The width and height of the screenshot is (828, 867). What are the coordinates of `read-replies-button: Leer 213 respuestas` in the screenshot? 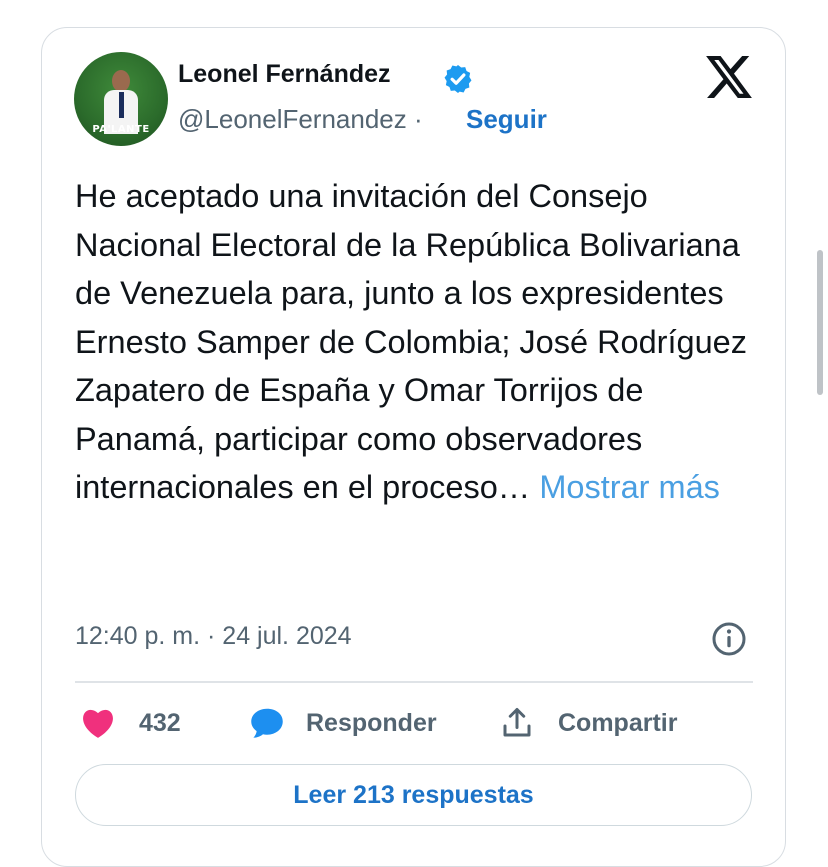 It's located at (413, 795).